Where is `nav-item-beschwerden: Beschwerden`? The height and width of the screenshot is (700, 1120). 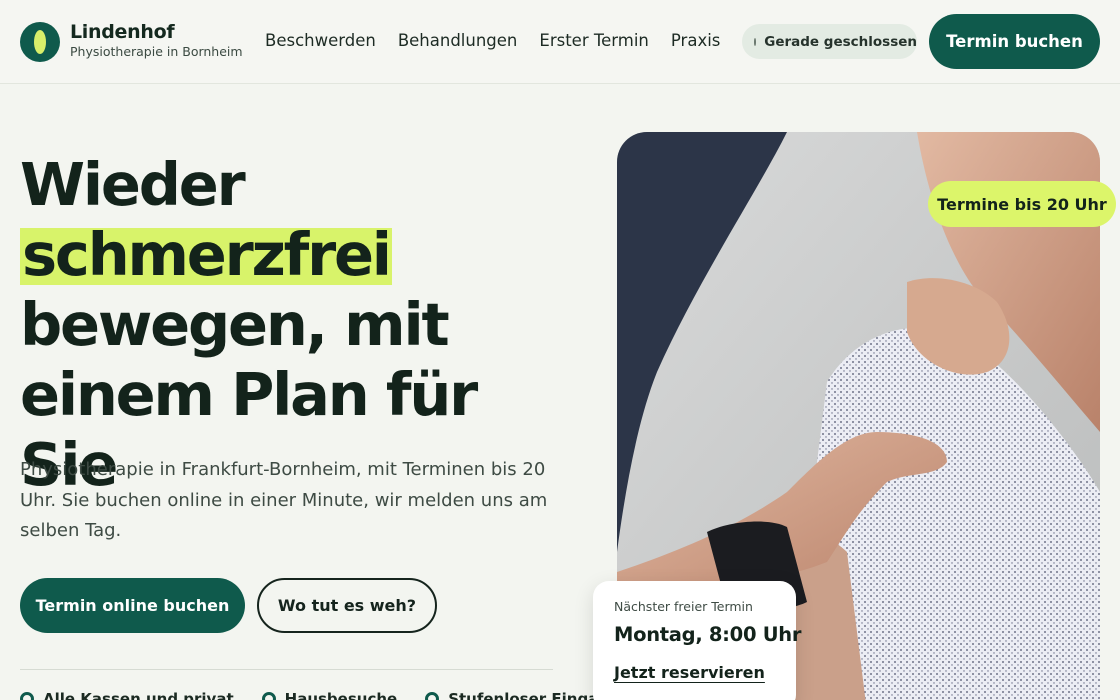
nav-item-beschwerden: Beschwerden is located at coordinates (320, 40).